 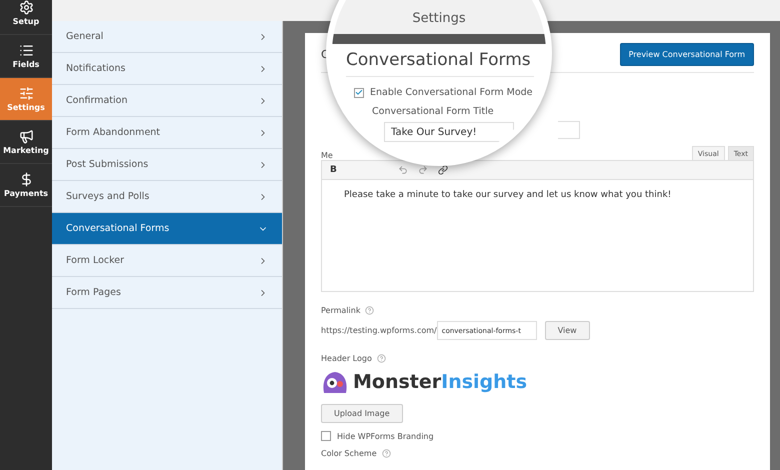 I want to click on gear-icon, so click(x=26, y=7).